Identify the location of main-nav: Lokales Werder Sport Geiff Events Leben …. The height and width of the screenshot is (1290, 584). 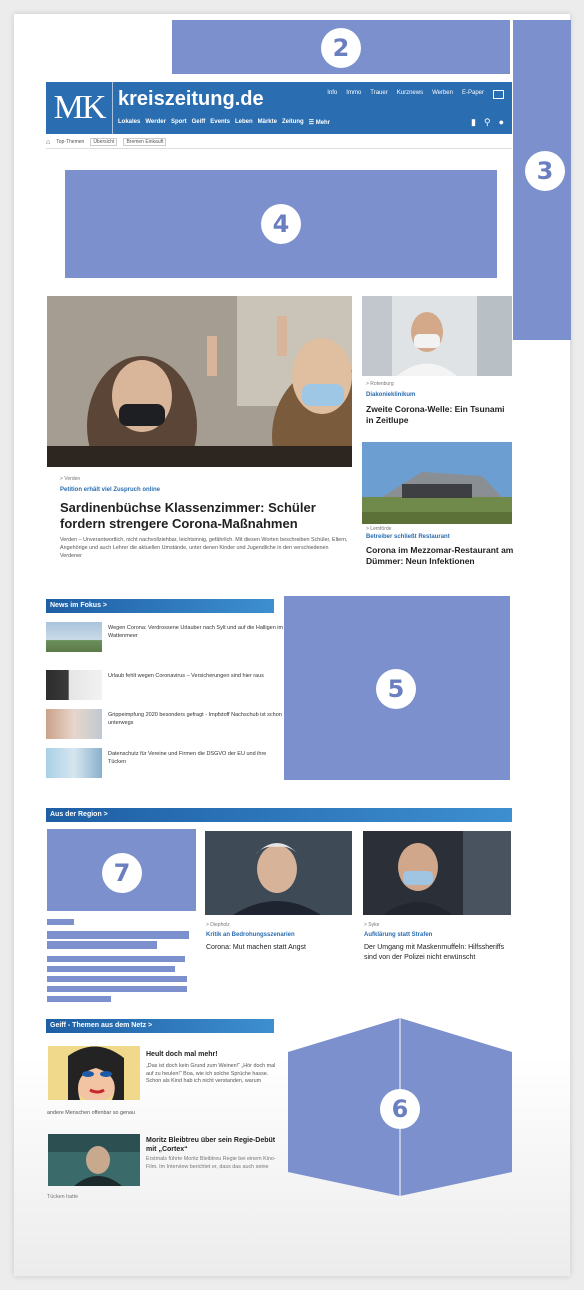
(224, 122).